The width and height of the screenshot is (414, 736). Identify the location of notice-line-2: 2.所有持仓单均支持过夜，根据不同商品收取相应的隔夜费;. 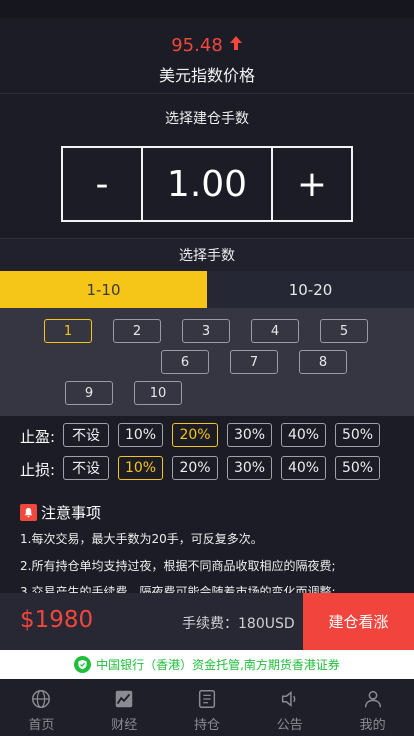
(178, 566).